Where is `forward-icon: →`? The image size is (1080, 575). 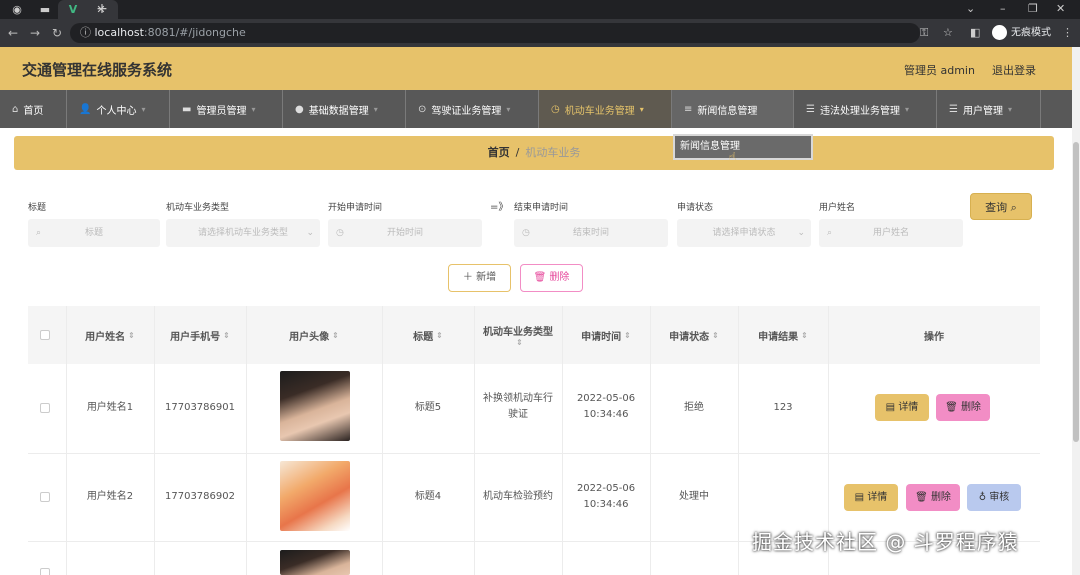 forward-icon: → is located at coordinates (35, 33).